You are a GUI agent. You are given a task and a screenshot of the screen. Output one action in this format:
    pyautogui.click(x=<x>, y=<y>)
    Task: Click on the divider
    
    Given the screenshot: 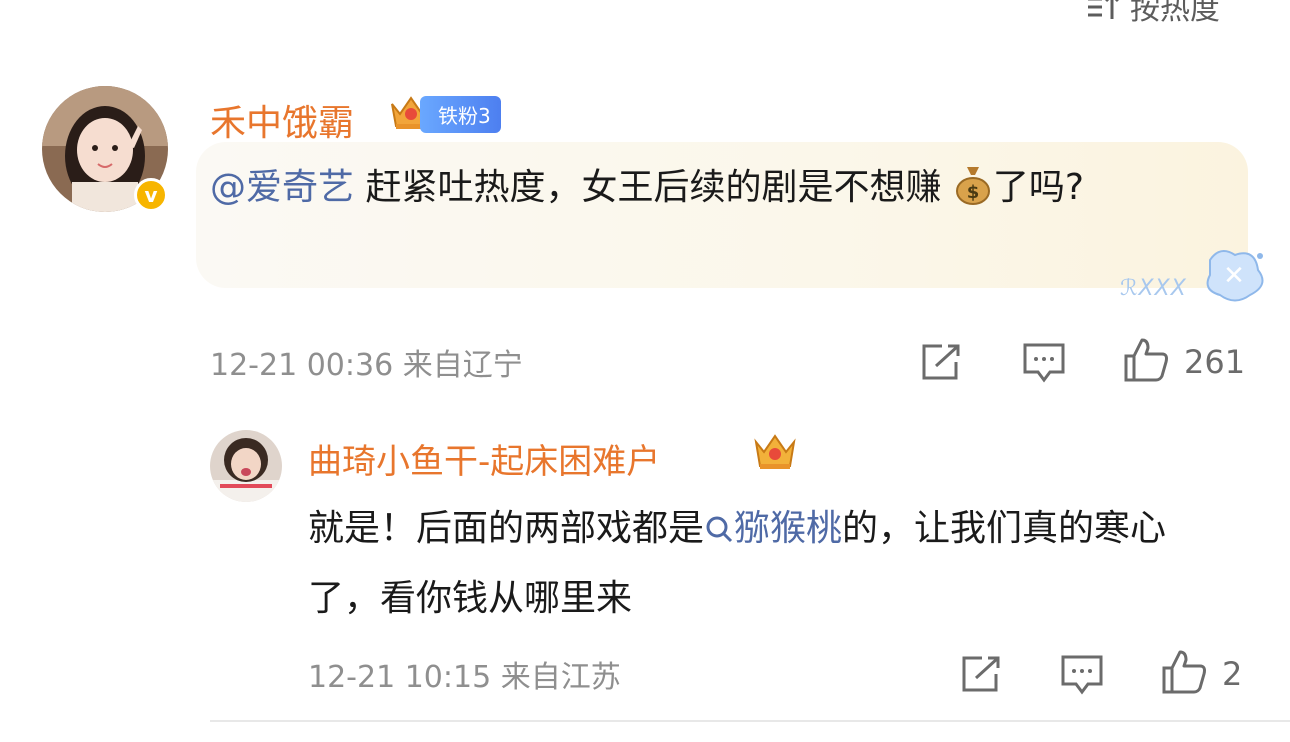 What is the action you would take?
    pyautogui.click(x=750, y=721)
    